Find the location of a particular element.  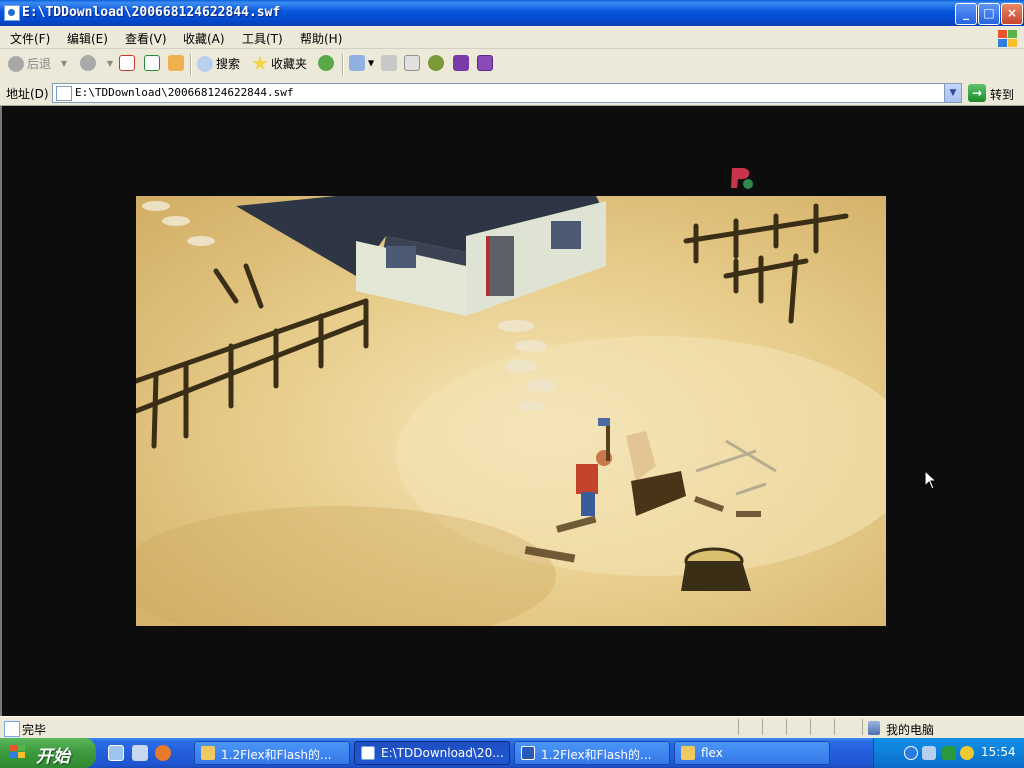

refresh-button is located at coordinates (153, 65).